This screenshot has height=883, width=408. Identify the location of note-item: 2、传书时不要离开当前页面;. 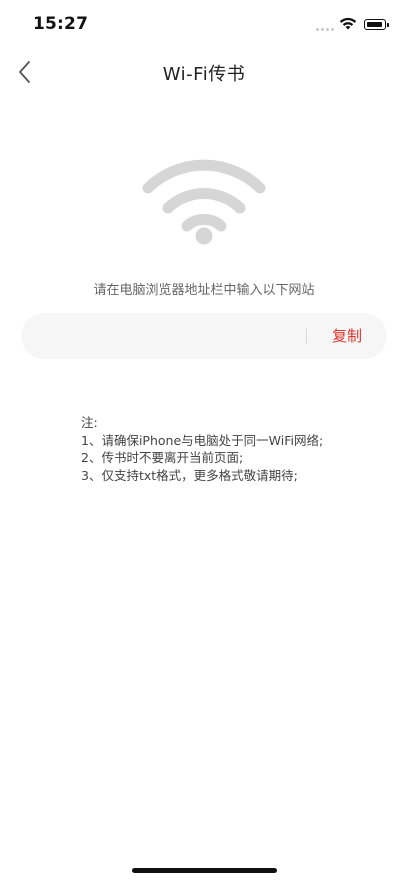
(162, 457).